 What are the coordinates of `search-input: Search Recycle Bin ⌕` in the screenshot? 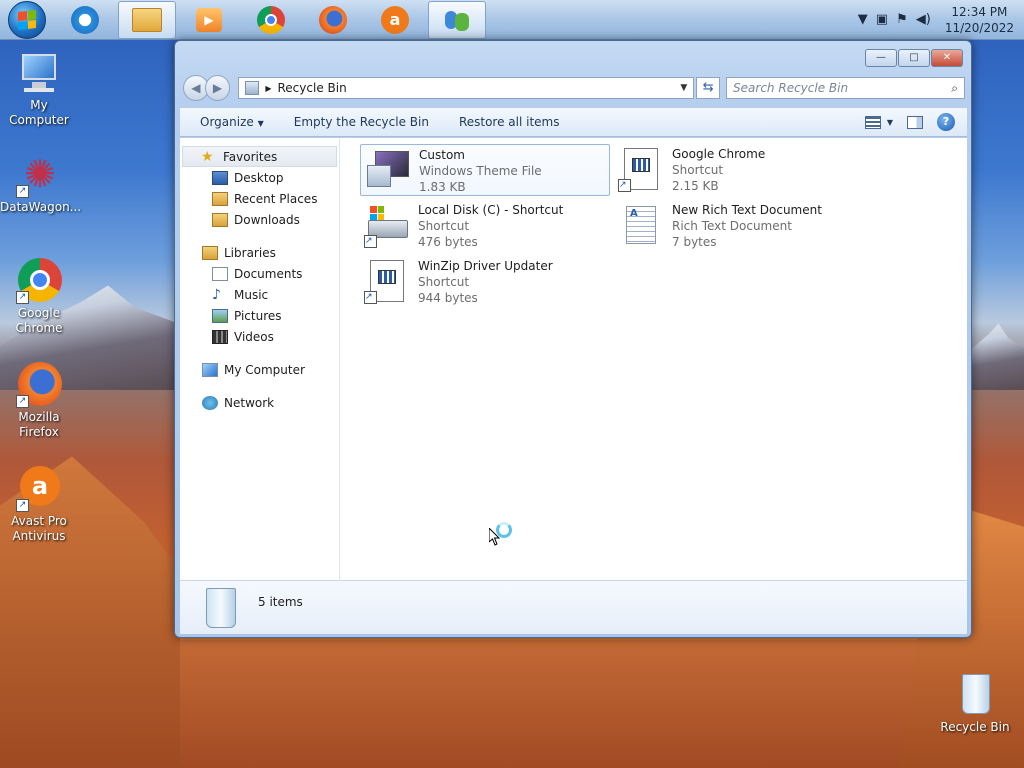 It's located at (845, 88).